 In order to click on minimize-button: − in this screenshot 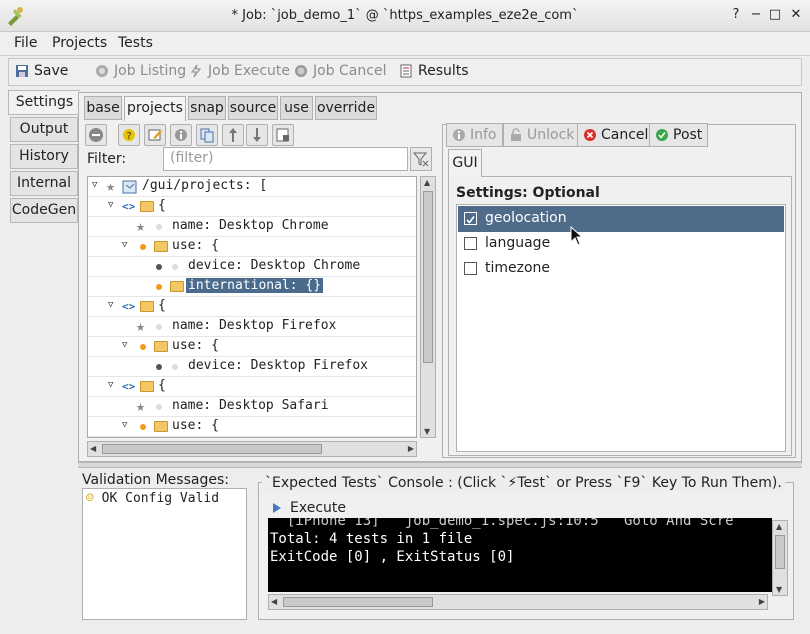, I will do `click(756, 15)`.